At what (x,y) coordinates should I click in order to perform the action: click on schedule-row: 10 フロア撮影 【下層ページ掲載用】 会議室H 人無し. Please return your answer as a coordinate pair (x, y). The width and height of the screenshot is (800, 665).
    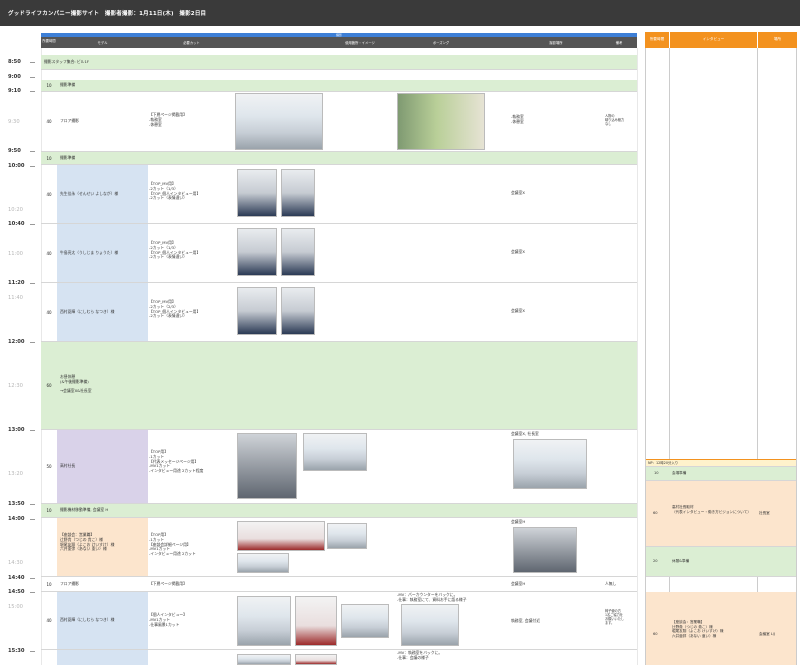
    Looking at the image, I should click on (339, 584).